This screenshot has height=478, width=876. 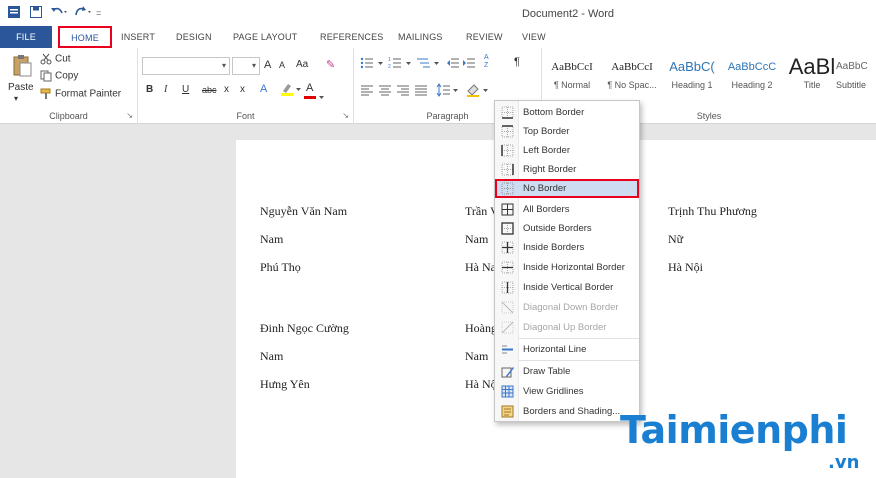 What do you see at coordinates (547, 371) in the screenshot?
I see `menu-item-label: Draw Table` at bounding box center [547, 371].